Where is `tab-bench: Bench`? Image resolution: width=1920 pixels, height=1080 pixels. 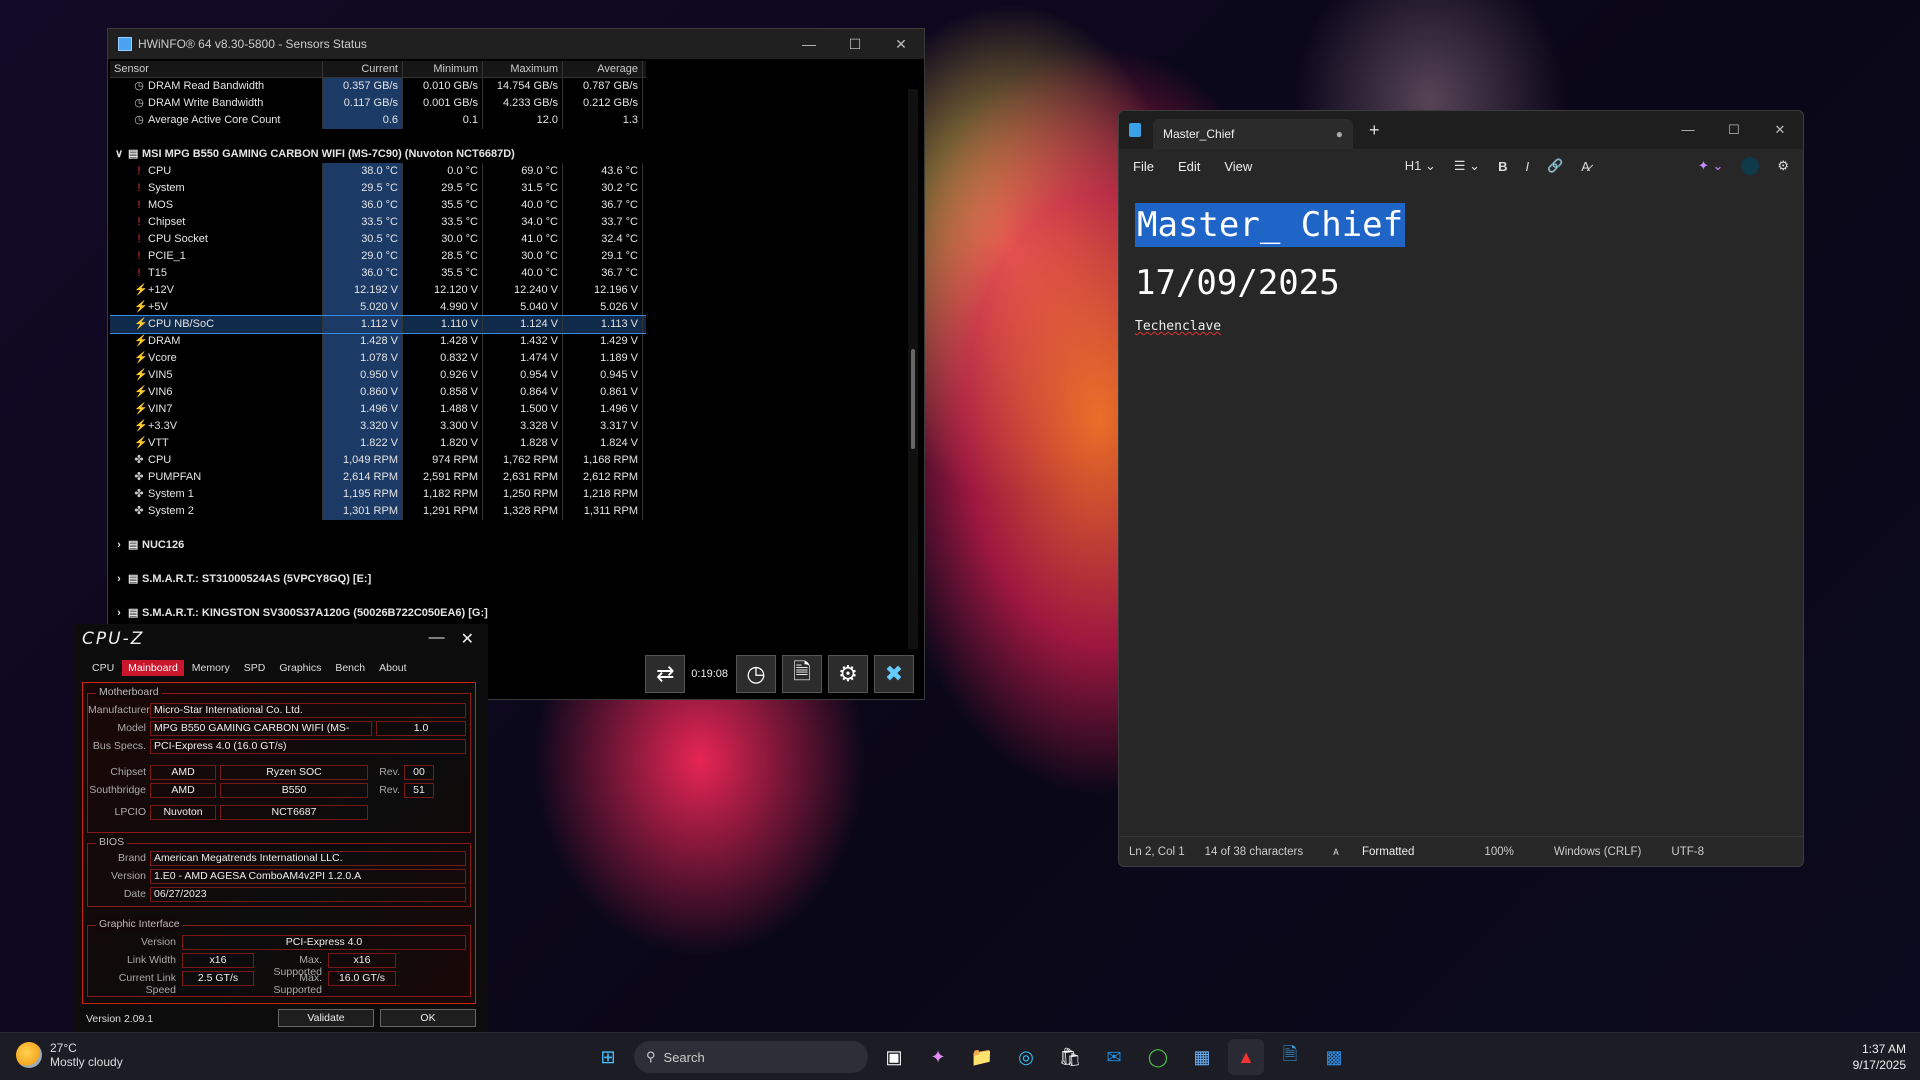
tab-bench: Bench is located at coordinates (350, 668).